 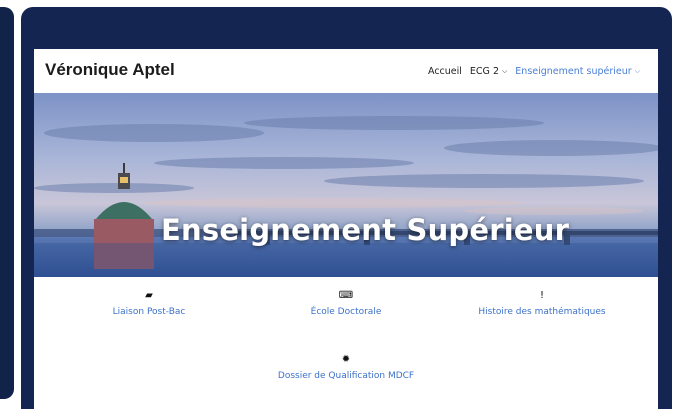 I want to click on certificate-icon: ✹, so click(x=346, y=359).